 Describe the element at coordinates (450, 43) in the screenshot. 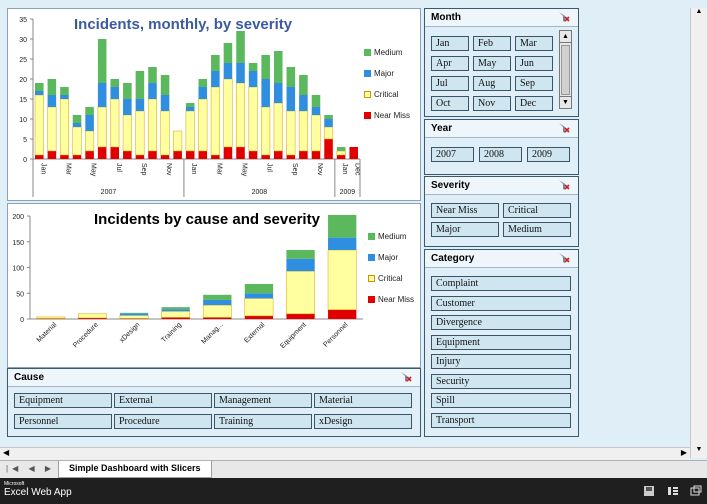

I see `month-item-jan: Jan` at that location.